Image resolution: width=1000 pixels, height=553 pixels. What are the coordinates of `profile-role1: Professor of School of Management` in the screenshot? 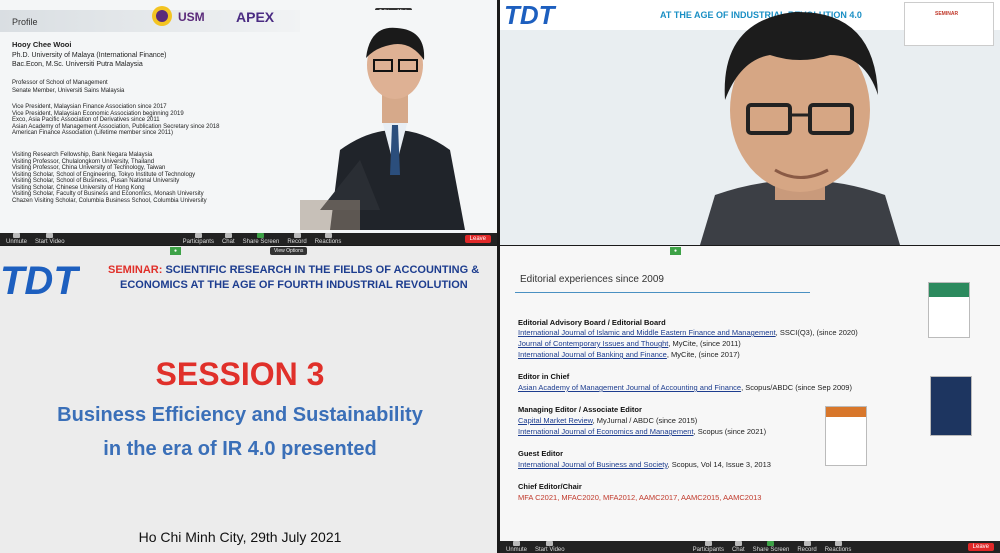 It's located at (60, 83).